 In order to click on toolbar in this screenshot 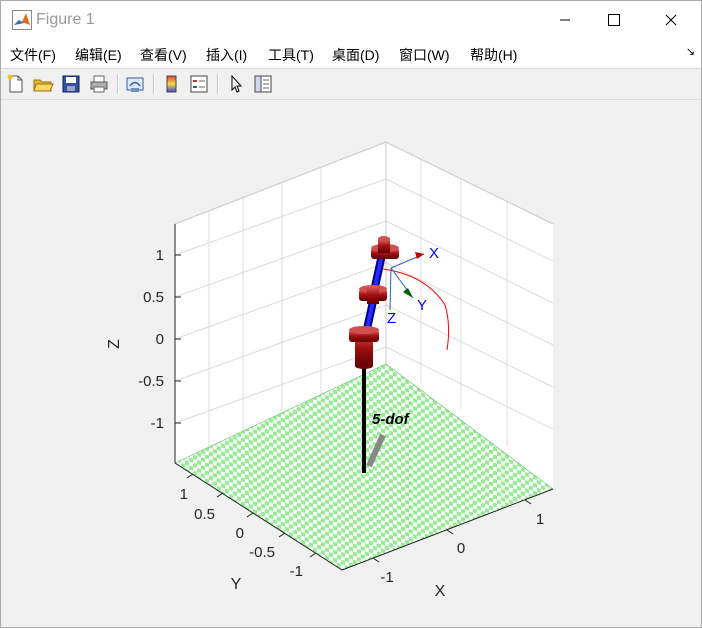, I will do `click(351, 84)`.